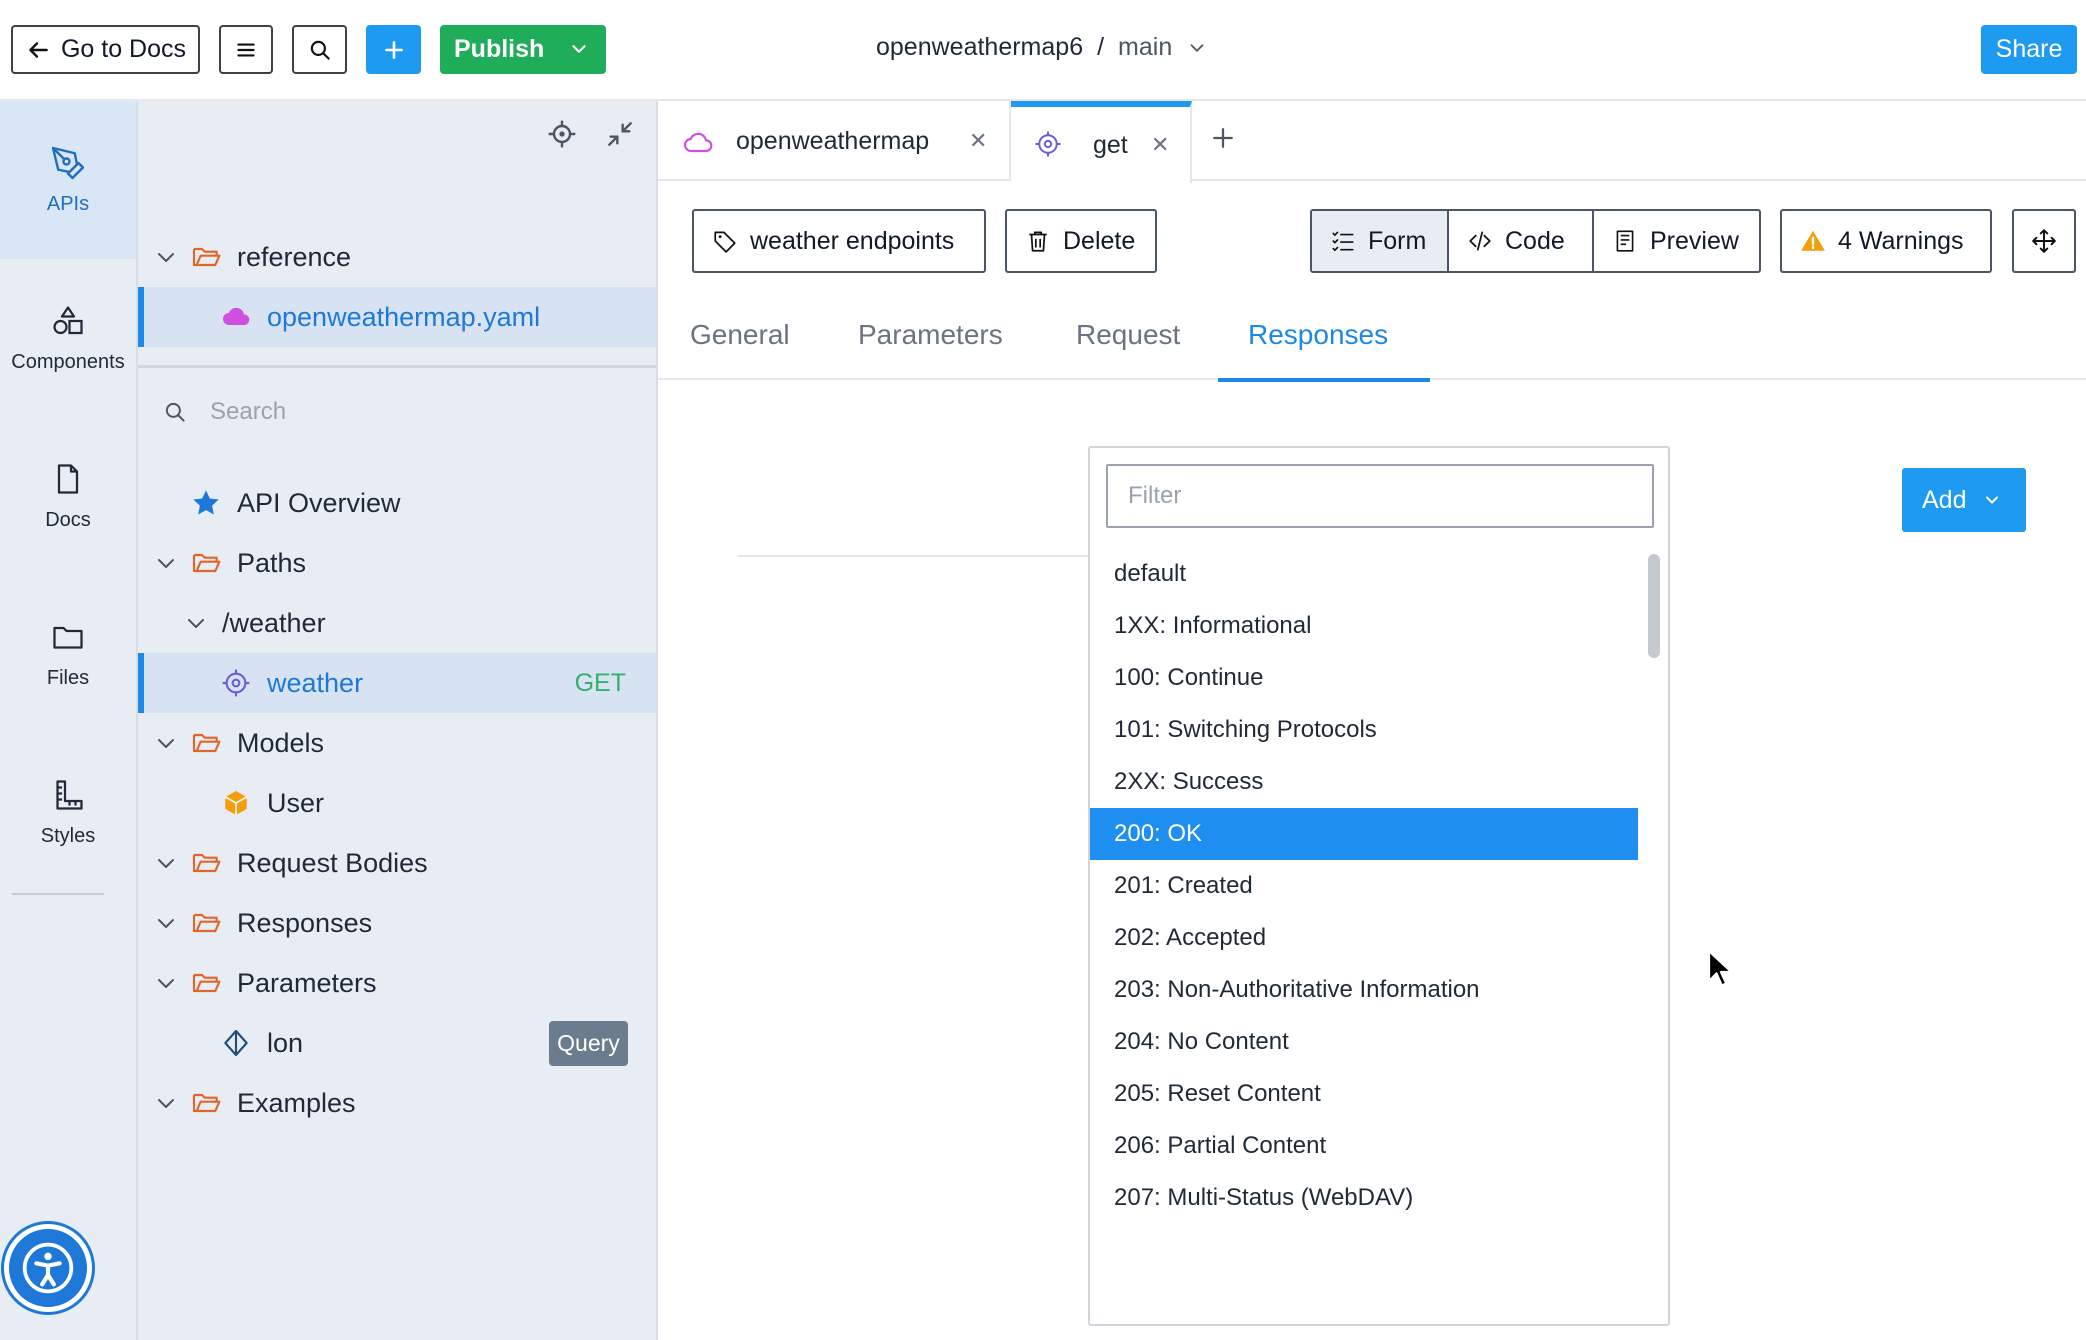  Describe the element at coordinates (48, 1268) in the screenshot. I see `accessibility-button` at that location.